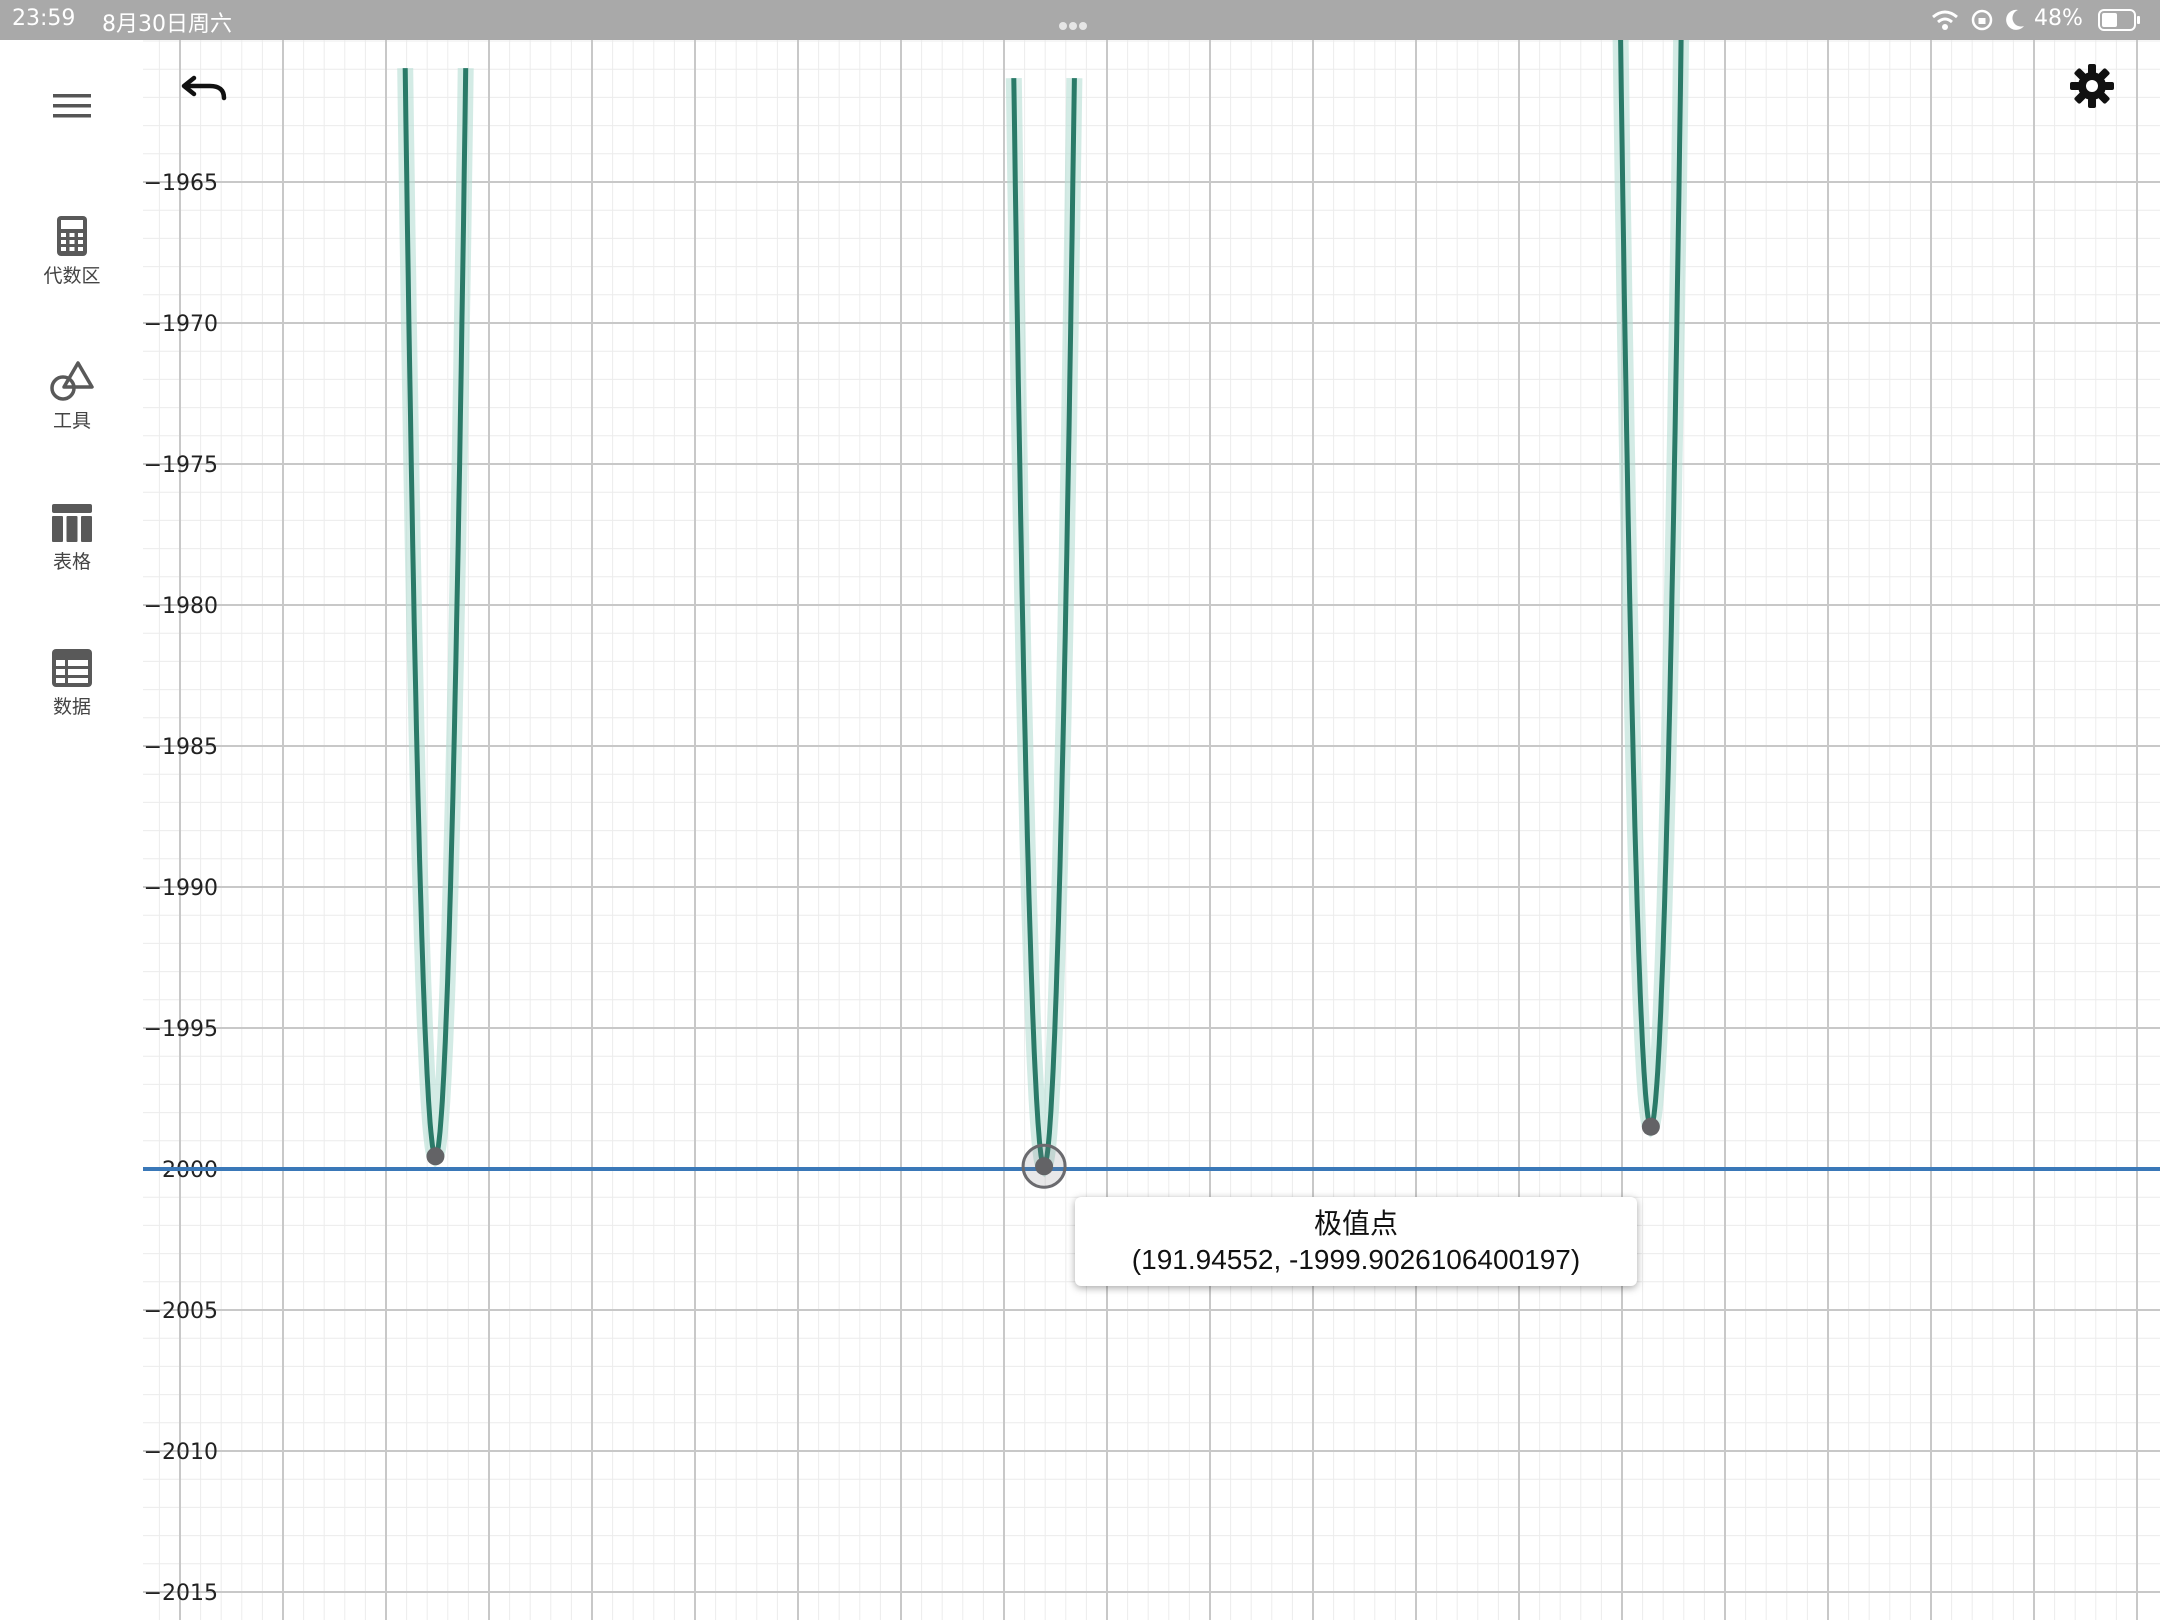 Image resolution: width=2160 pixels, height=1620 pixels. I want to click on y-tick-label: −2015, so click(181, 1593).